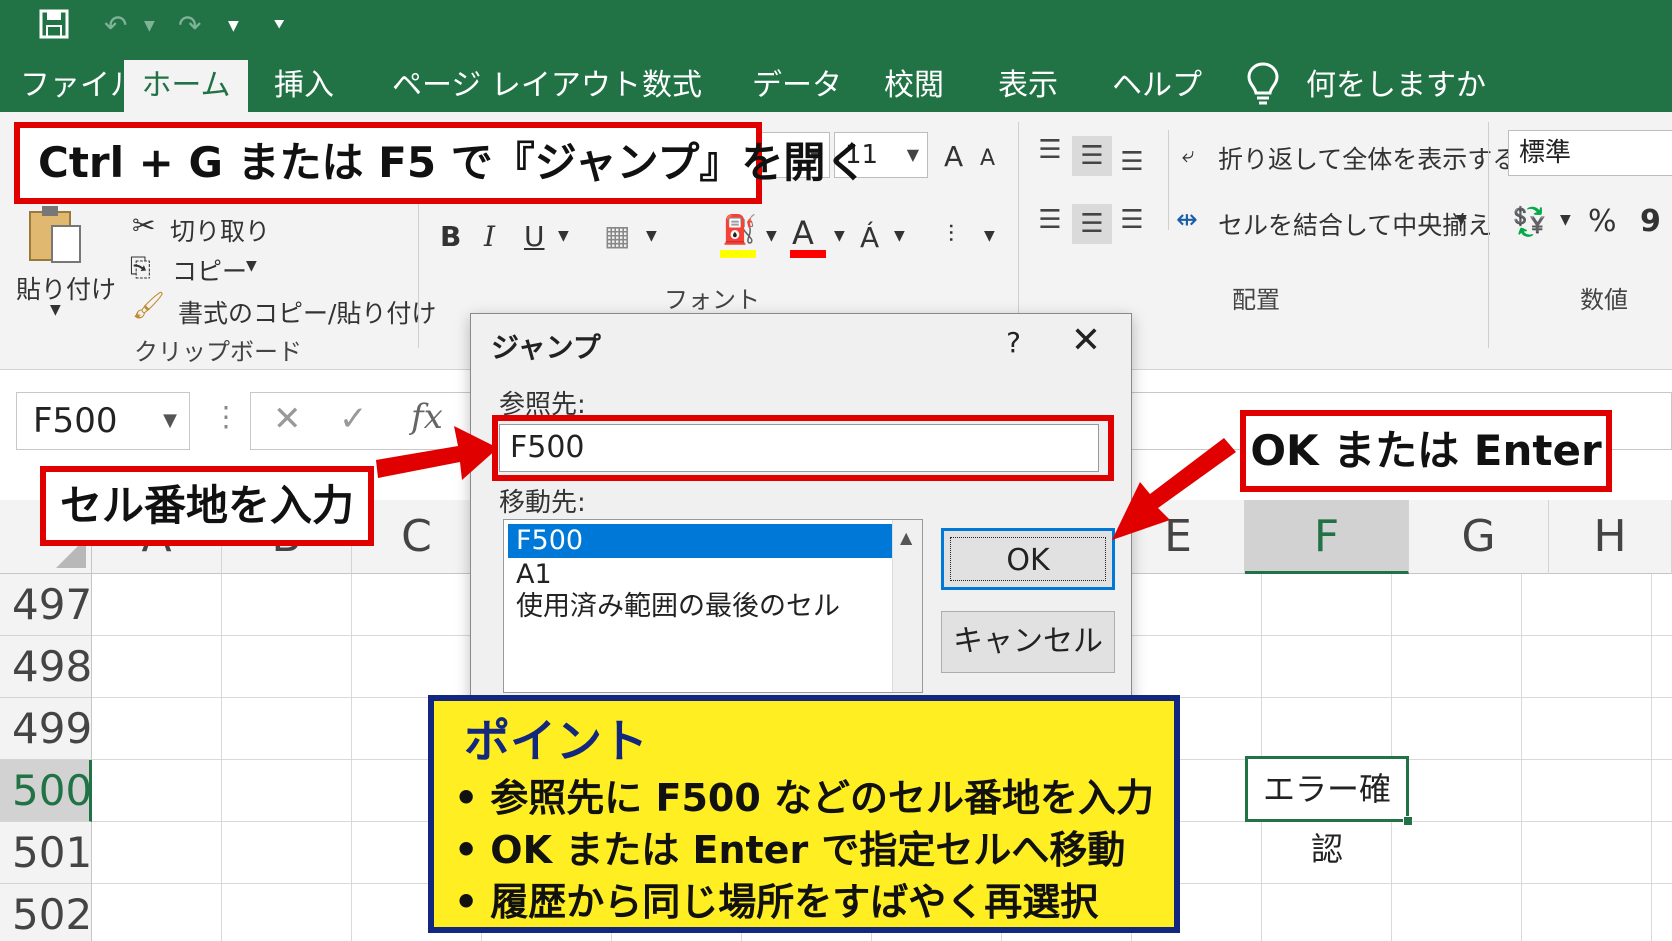 Image resolution: width=1672 pixels, height=941 pixels. I want to click on list-item: 使用済み範囲の最後のセル, so click(700, 607).